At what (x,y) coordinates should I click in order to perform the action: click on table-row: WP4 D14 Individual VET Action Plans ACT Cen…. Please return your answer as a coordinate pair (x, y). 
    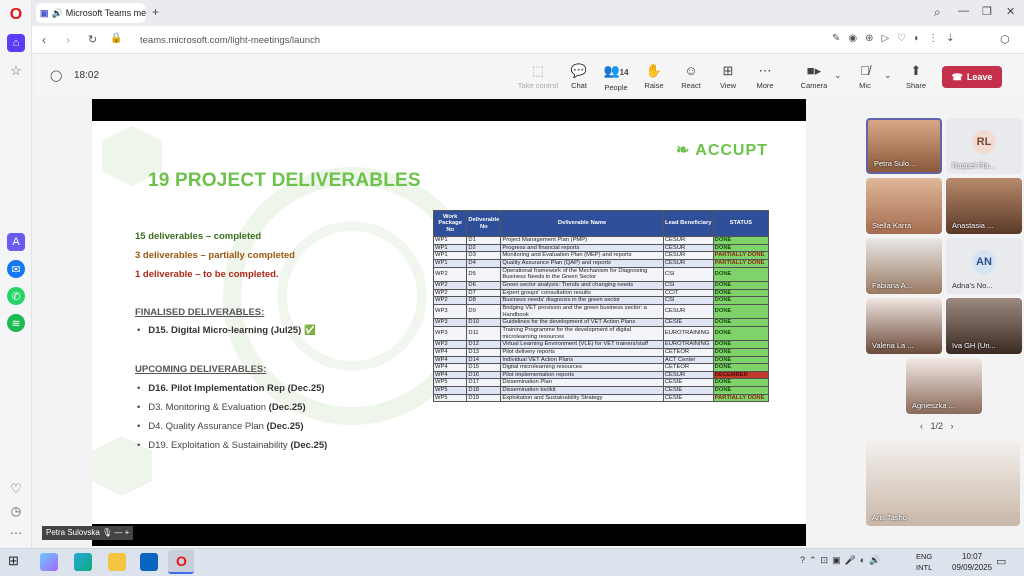
    Looking at the image, I should click on (601, 360).